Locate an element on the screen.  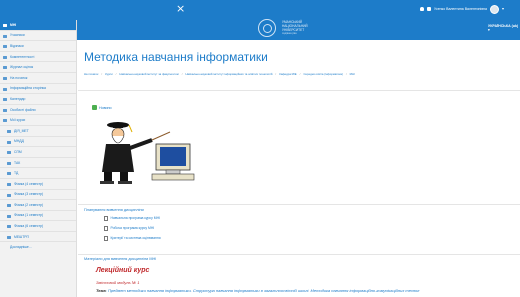
page-title: Методика навчання інформатики is located at coordinates (176, 57).